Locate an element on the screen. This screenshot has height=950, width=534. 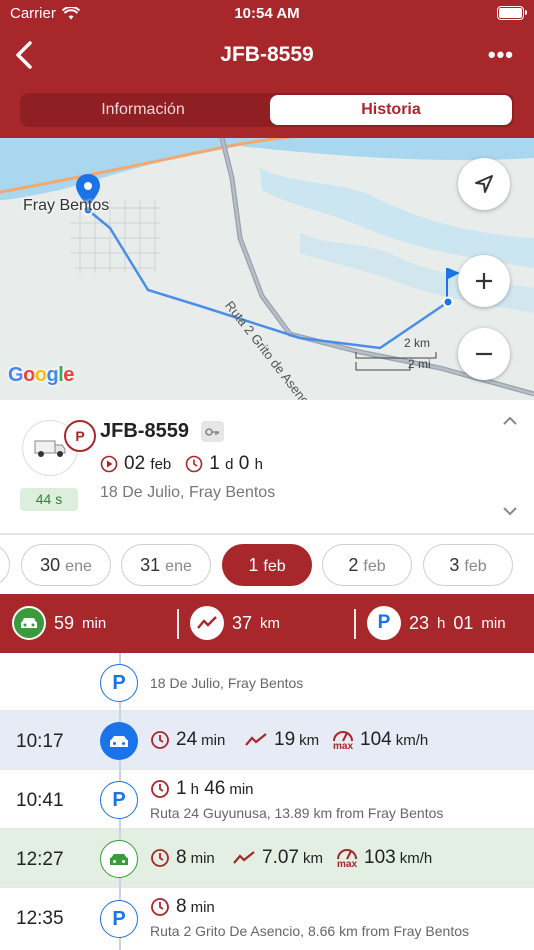
zoom-out-button is located at coordinates (484, 354).